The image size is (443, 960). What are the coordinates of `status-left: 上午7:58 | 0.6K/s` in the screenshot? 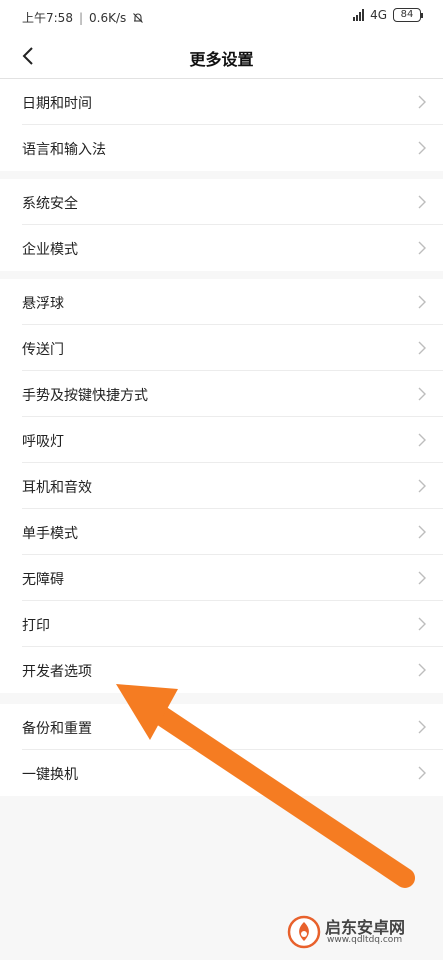 It's located at (83, 17).